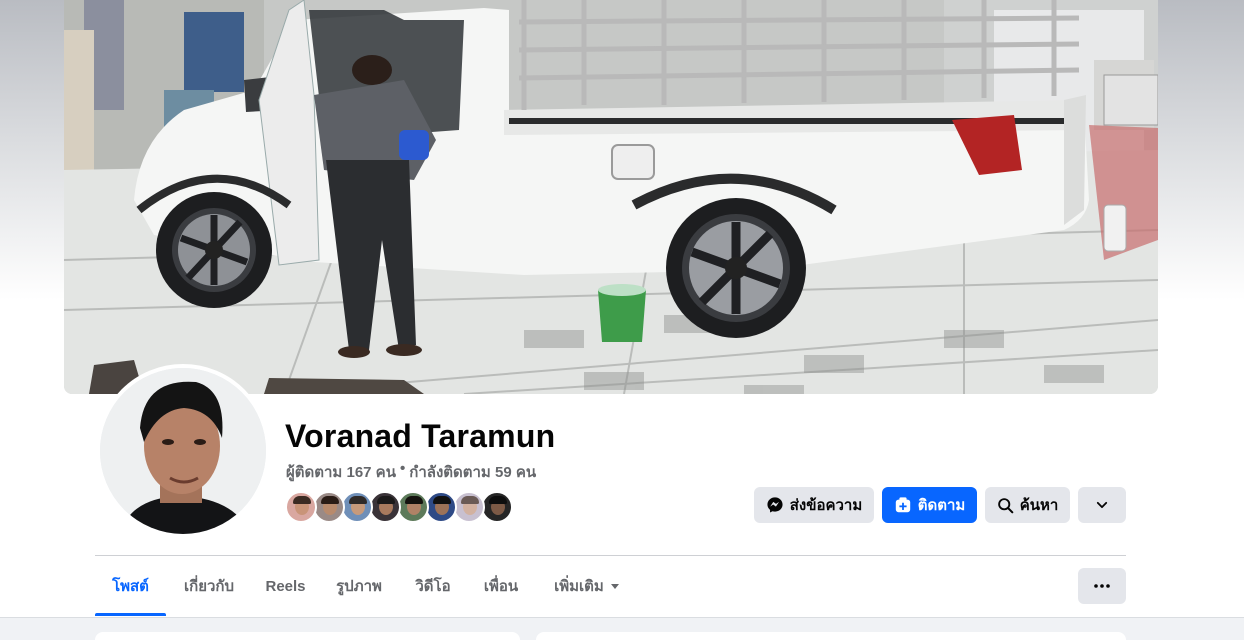 This screenshot has width=1244, height=640. I want to click on friends-avatar-stack, so click(399, 507).